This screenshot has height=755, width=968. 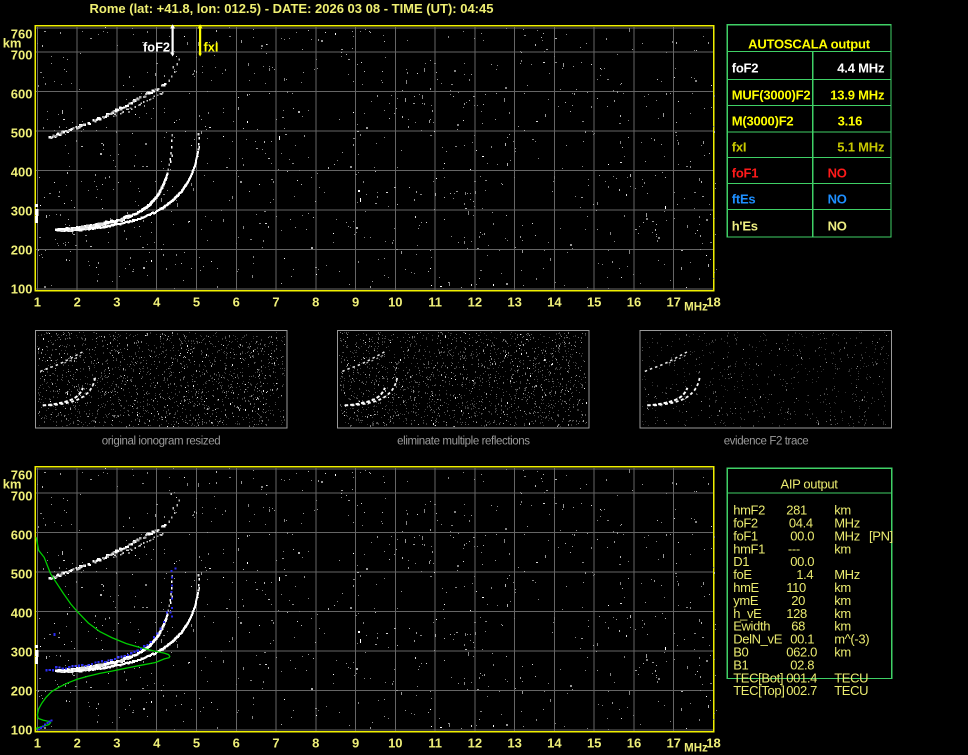 What do you see at coordinates (771, 94) in the screenshot?
I see `svg-text: MUF(3000)F2` at bounding box center [771, 94].